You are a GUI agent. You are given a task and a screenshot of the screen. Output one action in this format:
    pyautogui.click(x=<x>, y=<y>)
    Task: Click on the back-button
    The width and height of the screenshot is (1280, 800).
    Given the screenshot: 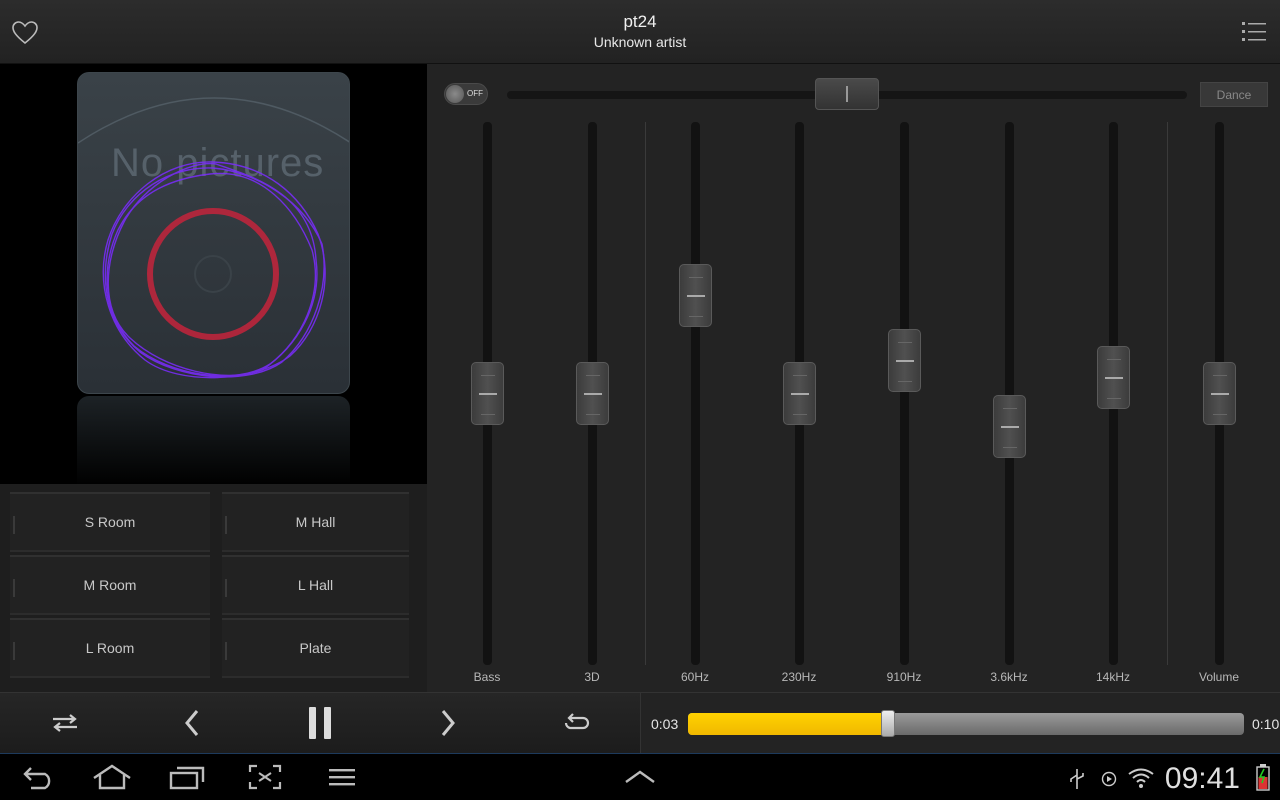 What is the action you would take?
    pyautogui.click(x=39, y=777)
    